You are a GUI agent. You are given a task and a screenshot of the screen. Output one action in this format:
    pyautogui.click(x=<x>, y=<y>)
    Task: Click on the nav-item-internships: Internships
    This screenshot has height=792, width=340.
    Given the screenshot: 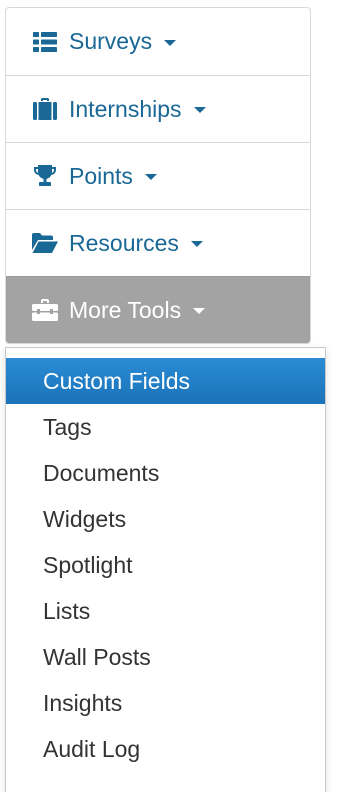 What is the action you would take?
    pyautogui.click(x=158, y=108)
    